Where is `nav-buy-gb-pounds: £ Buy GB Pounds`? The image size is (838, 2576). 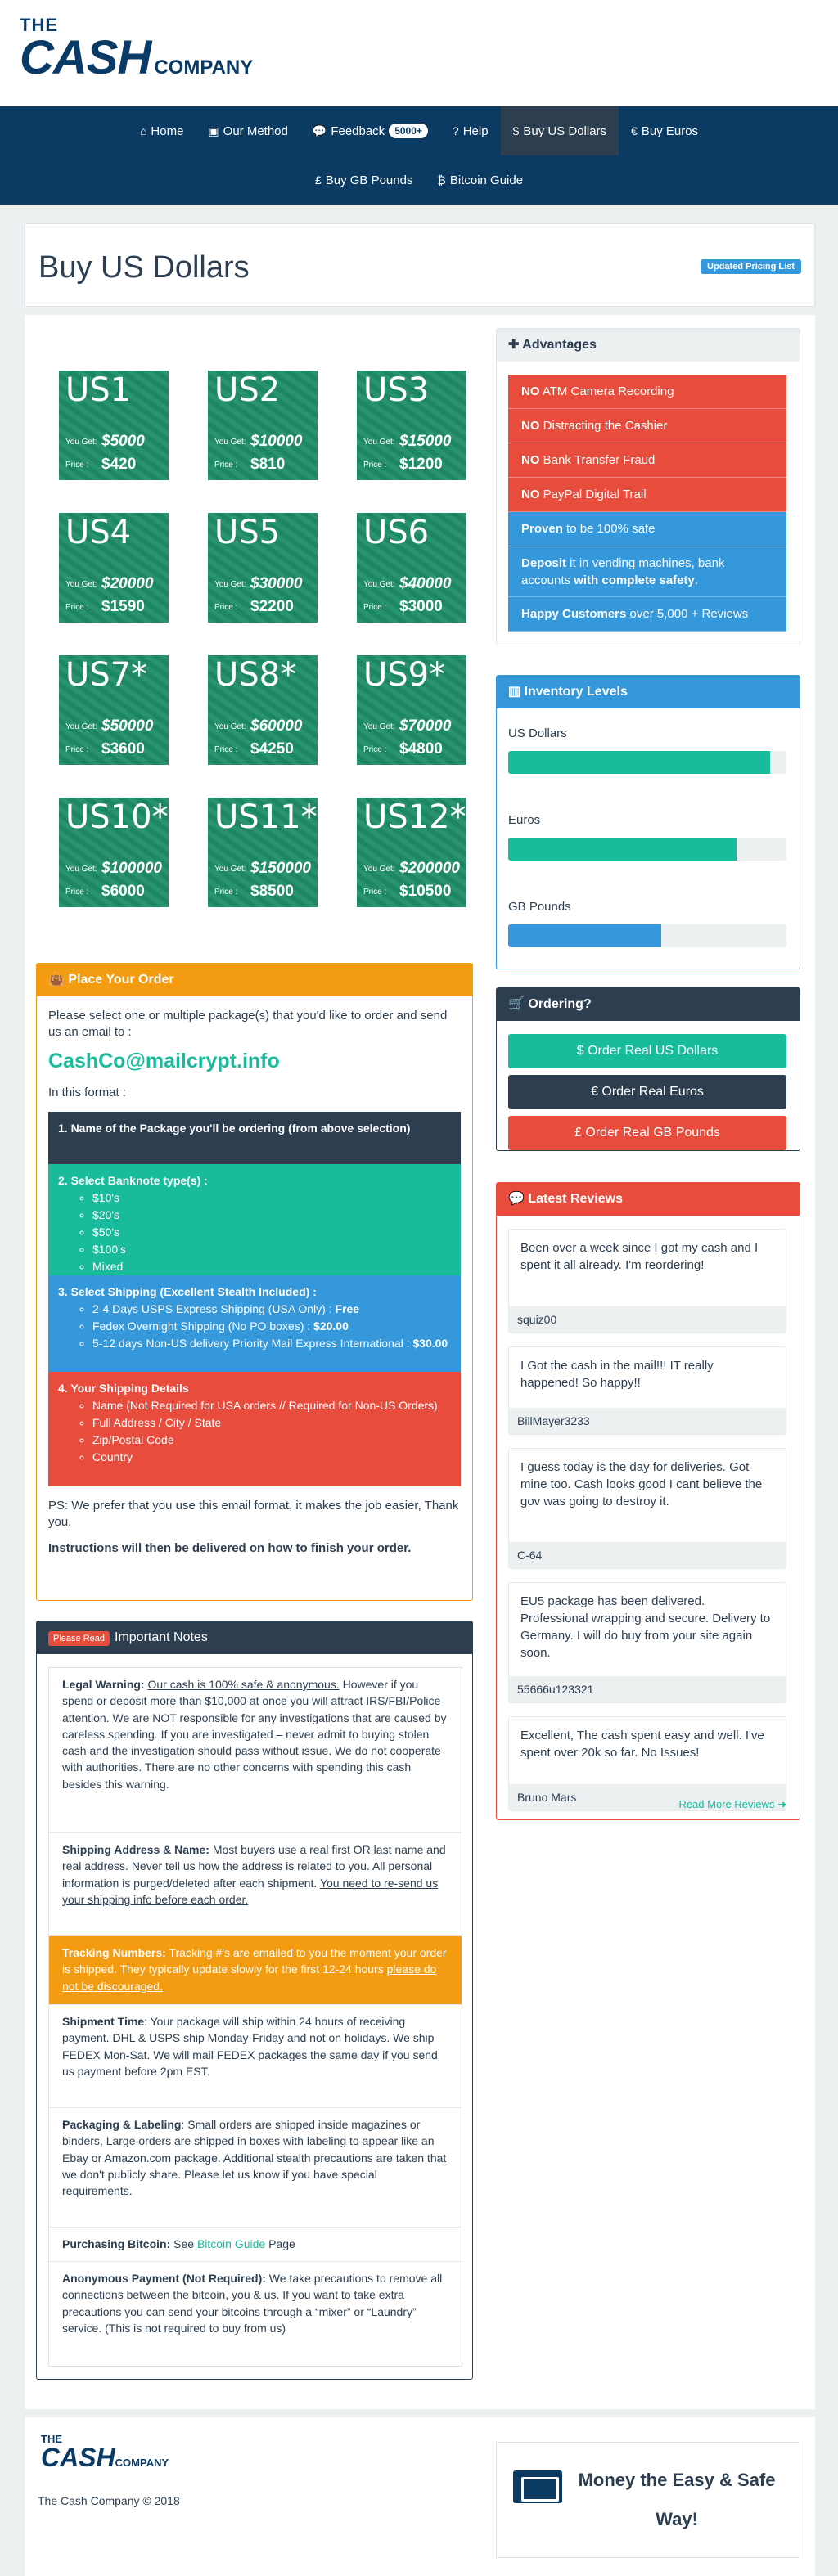
nav-buy-gb-pounds: £ Buy GB Pounds is located at coordinates (364, 180).